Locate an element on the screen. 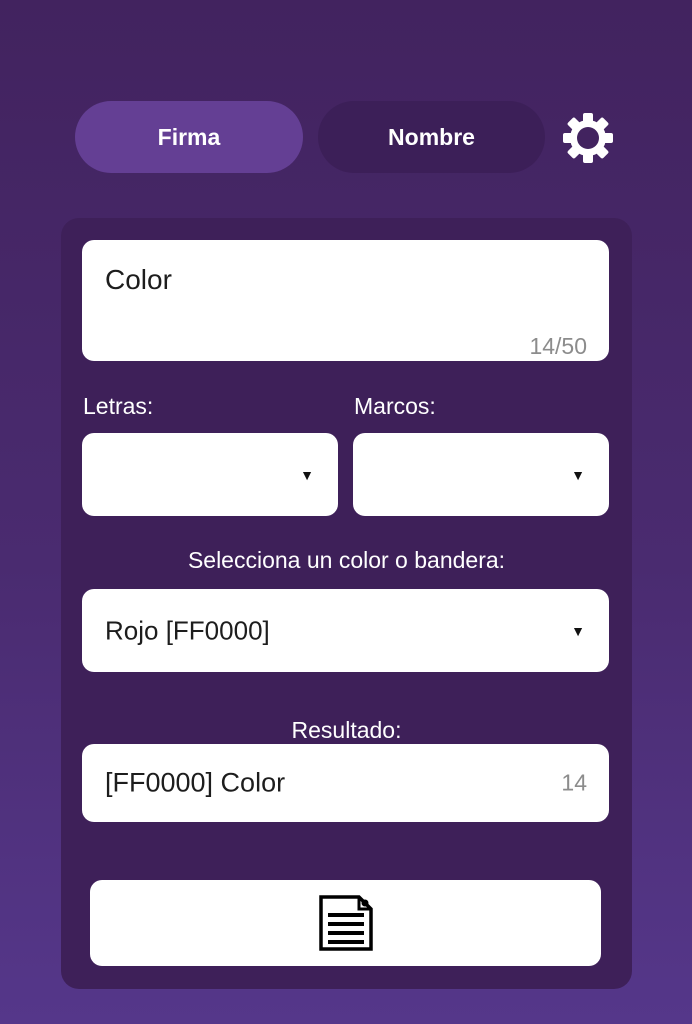 The image size is (692, 1024). marcos-label: Marcos: is located at coordinates (395, 406).